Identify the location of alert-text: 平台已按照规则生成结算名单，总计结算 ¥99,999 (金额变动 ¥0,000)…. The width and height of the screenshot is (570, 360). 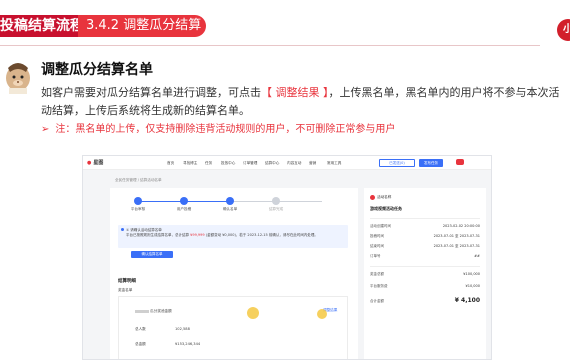
(222, 235).